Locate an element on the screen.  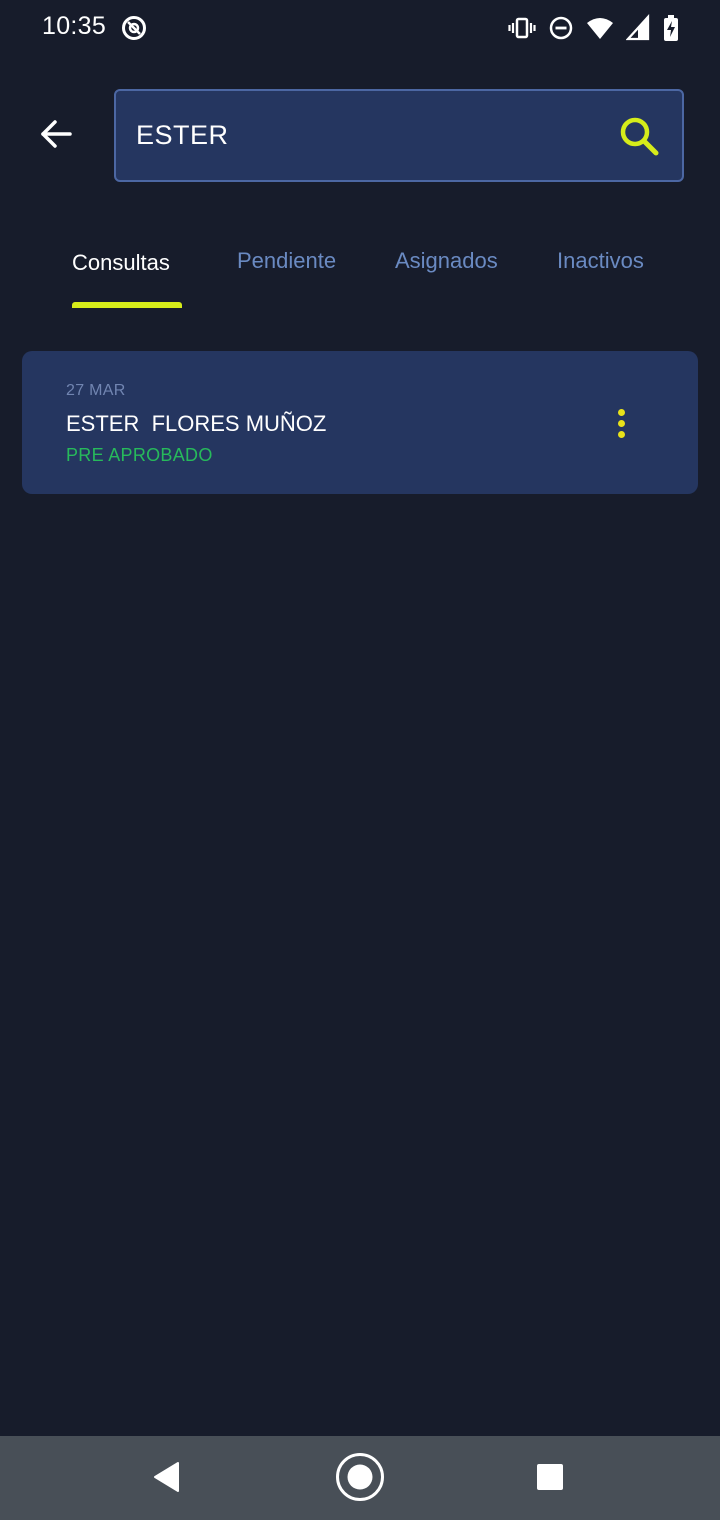
status-icons is located at coordinates (594, 28).